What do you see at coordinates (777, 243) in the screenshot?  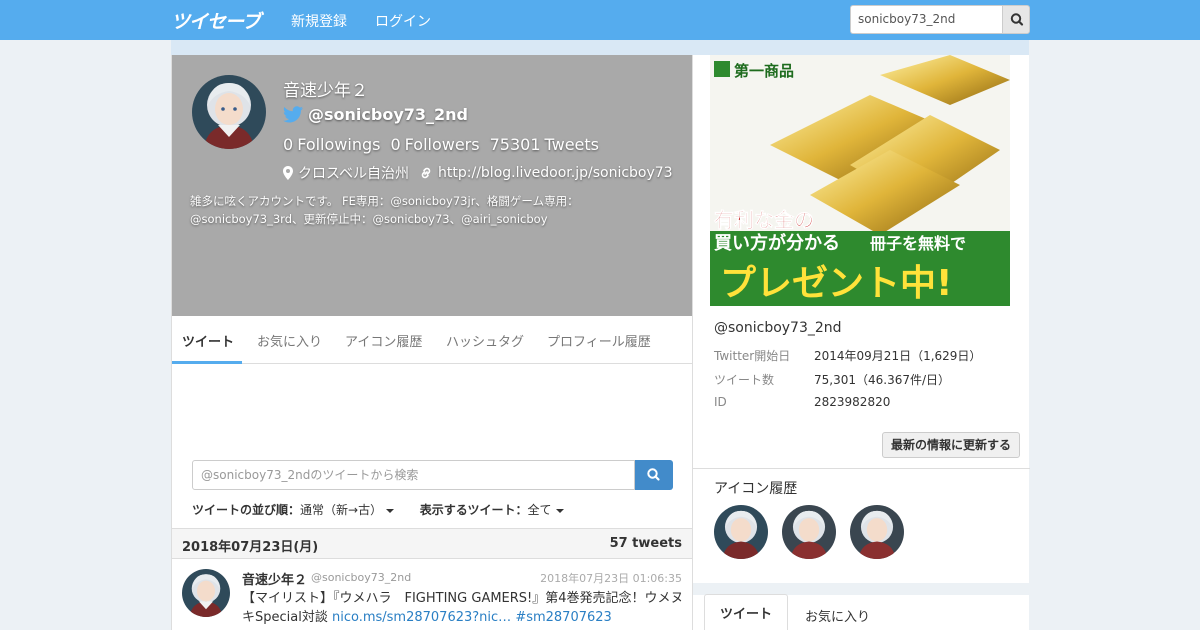 I see `ad-line-2: 買い方が分かる` at bounding box center [777, 243].